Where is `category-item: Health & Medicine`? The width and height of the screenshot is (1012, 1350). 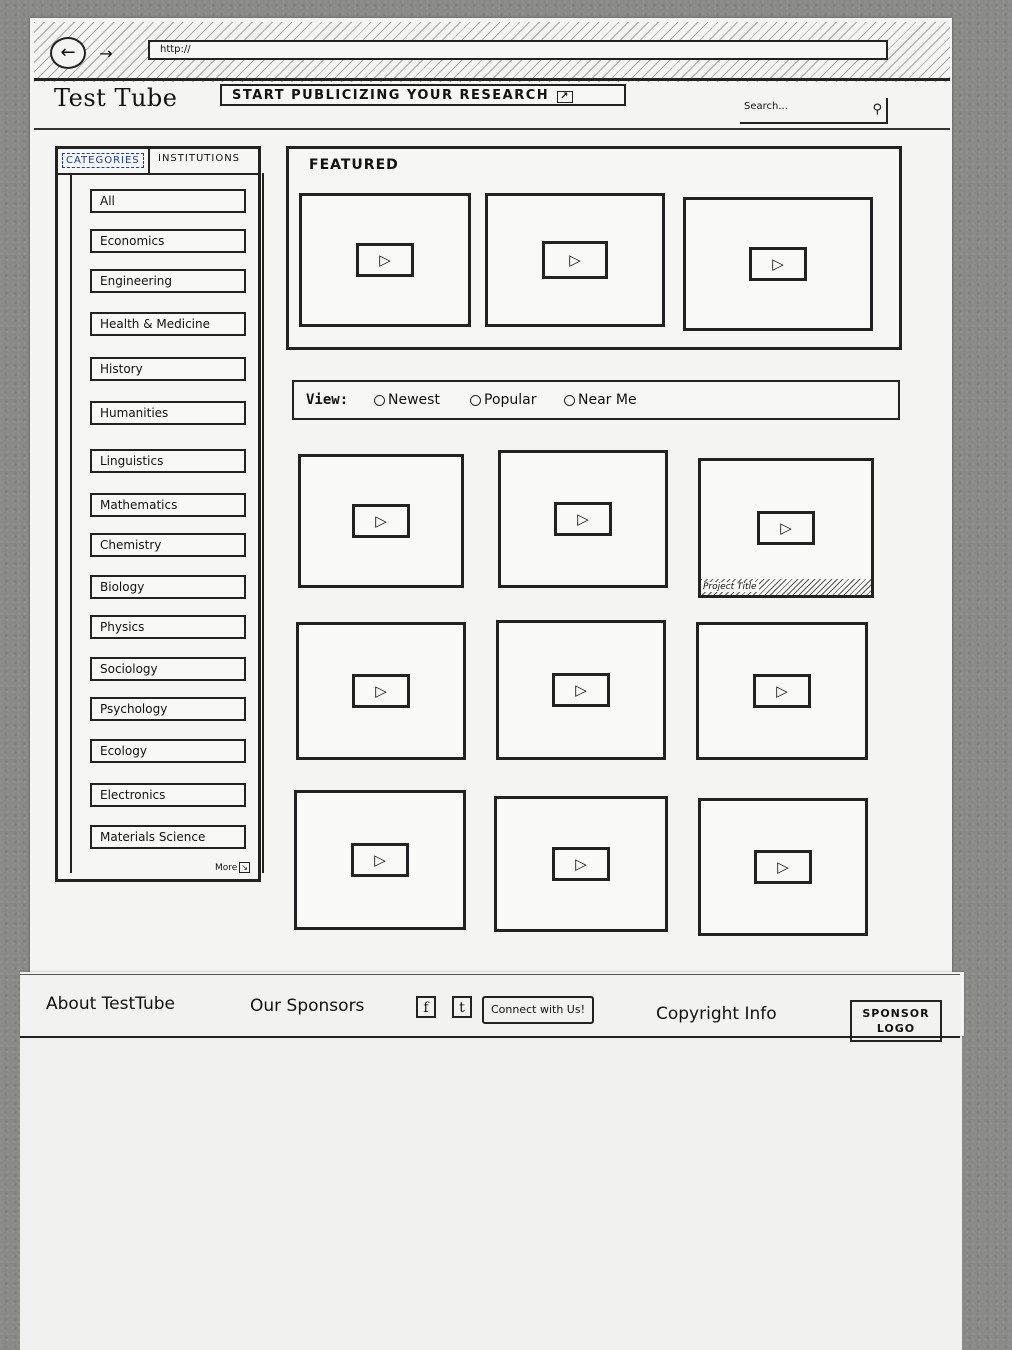 category-item: Health & Medicine is located at coordinates (168, 324).